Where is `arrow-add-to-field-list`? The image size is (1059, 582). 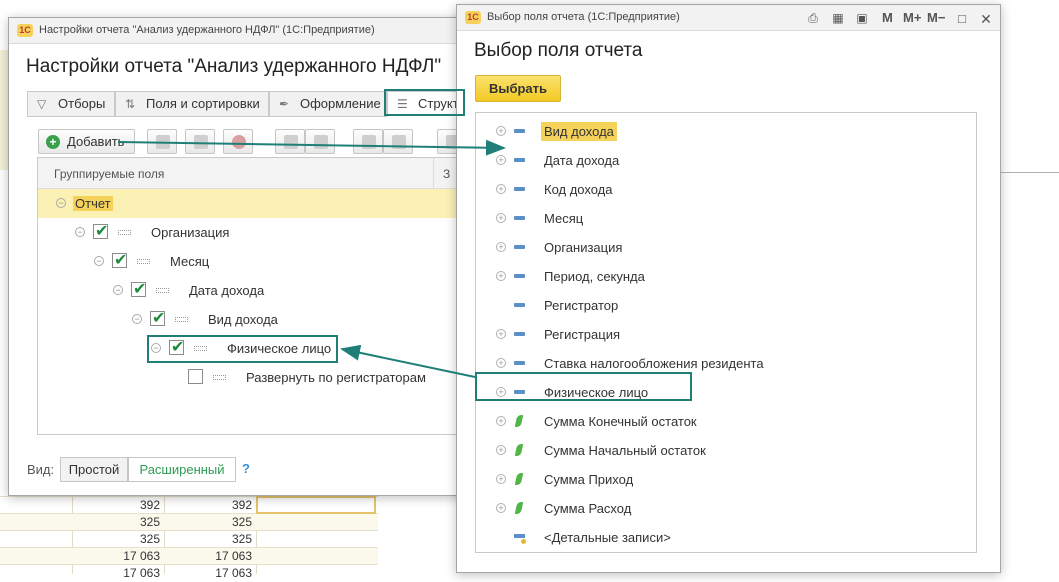
arrow-add-to-field-list is located at coordinates (311, 147).